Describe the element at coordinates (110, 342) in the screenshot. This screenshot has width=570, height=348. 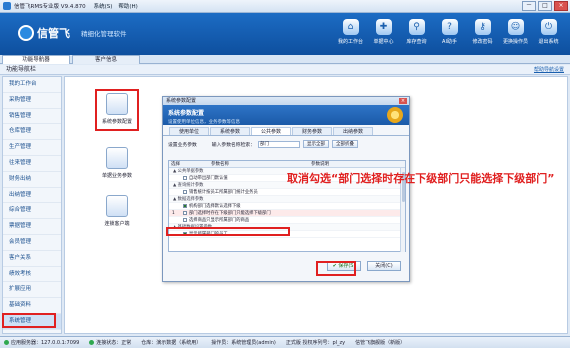
I see `status-connection: 连接状态：正常` at that location.